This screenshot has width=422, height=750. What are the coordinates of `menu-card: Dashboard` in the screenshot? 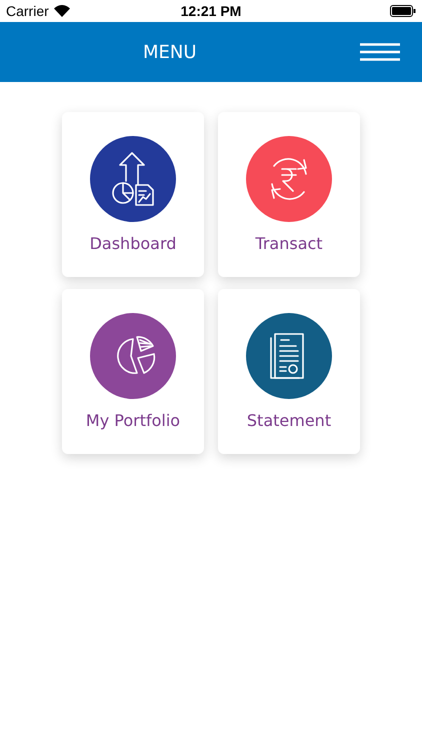 It's located at (133, 194).